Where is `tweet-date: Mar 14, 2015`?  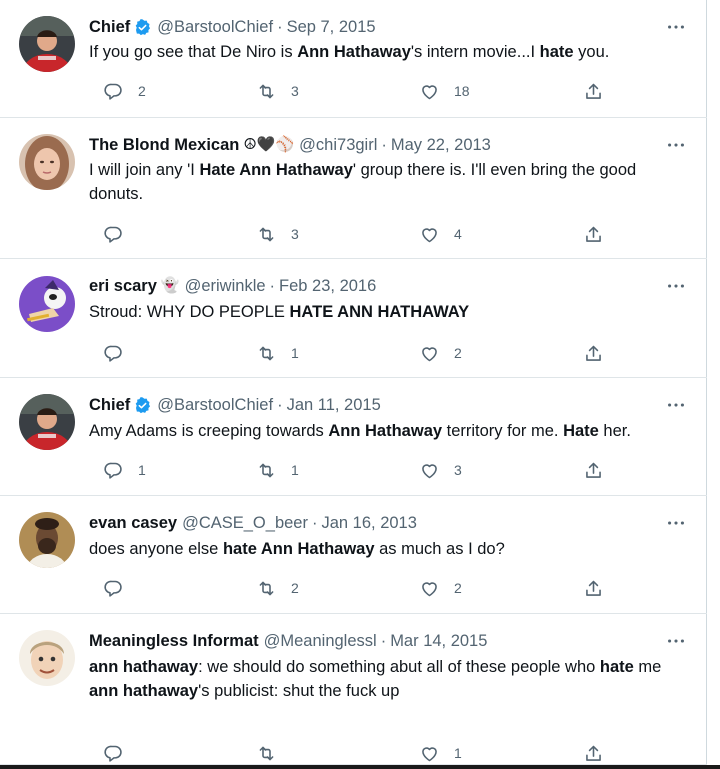
tweet-date: Mar 14, 2015 is located at coordinates (438, 641).